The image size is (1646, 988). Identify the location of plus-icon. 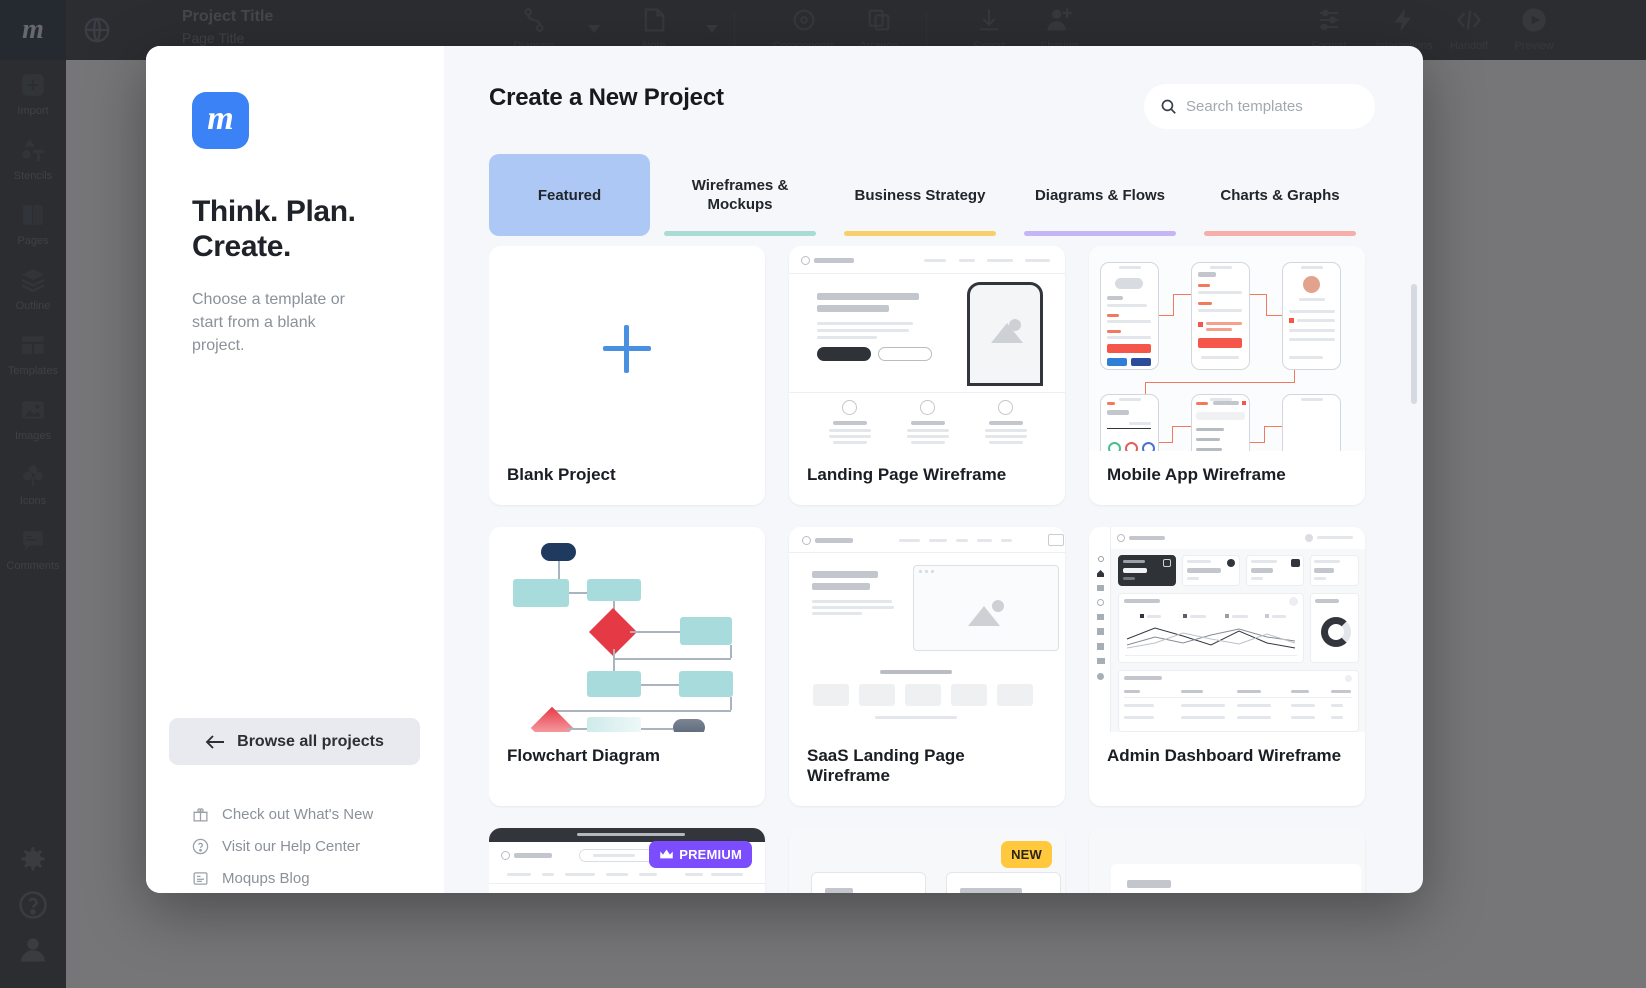
(627, 348).